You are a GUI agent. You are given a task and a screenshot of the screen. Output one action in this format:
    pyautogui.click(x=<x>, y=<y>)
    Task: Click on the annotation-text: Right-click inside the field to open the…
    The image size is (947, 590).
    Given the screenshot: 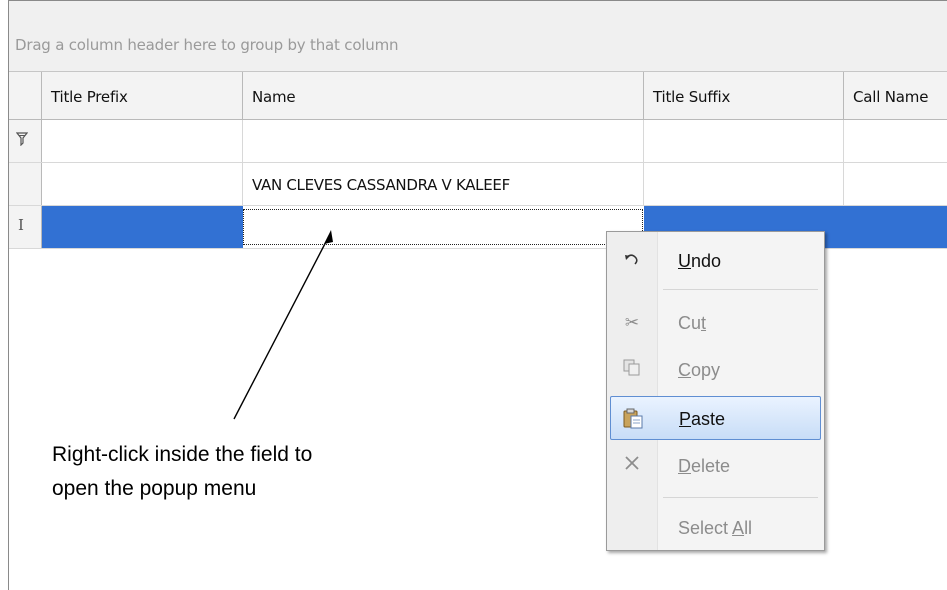 What is the action you would take?
    pyautogui.click(x=182, y=472)
    